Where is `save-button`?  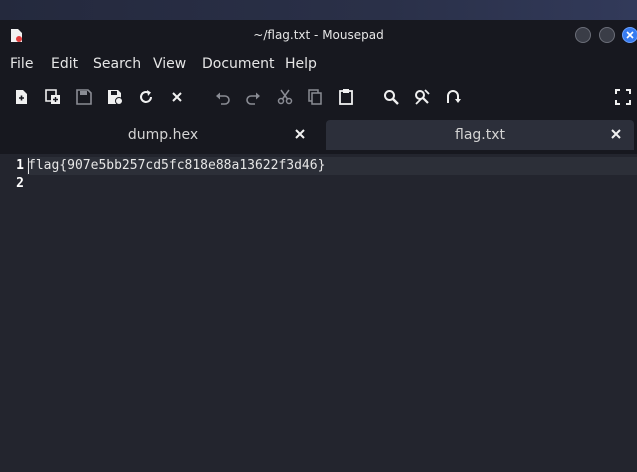
save-button is located at coordinates (84, 97).